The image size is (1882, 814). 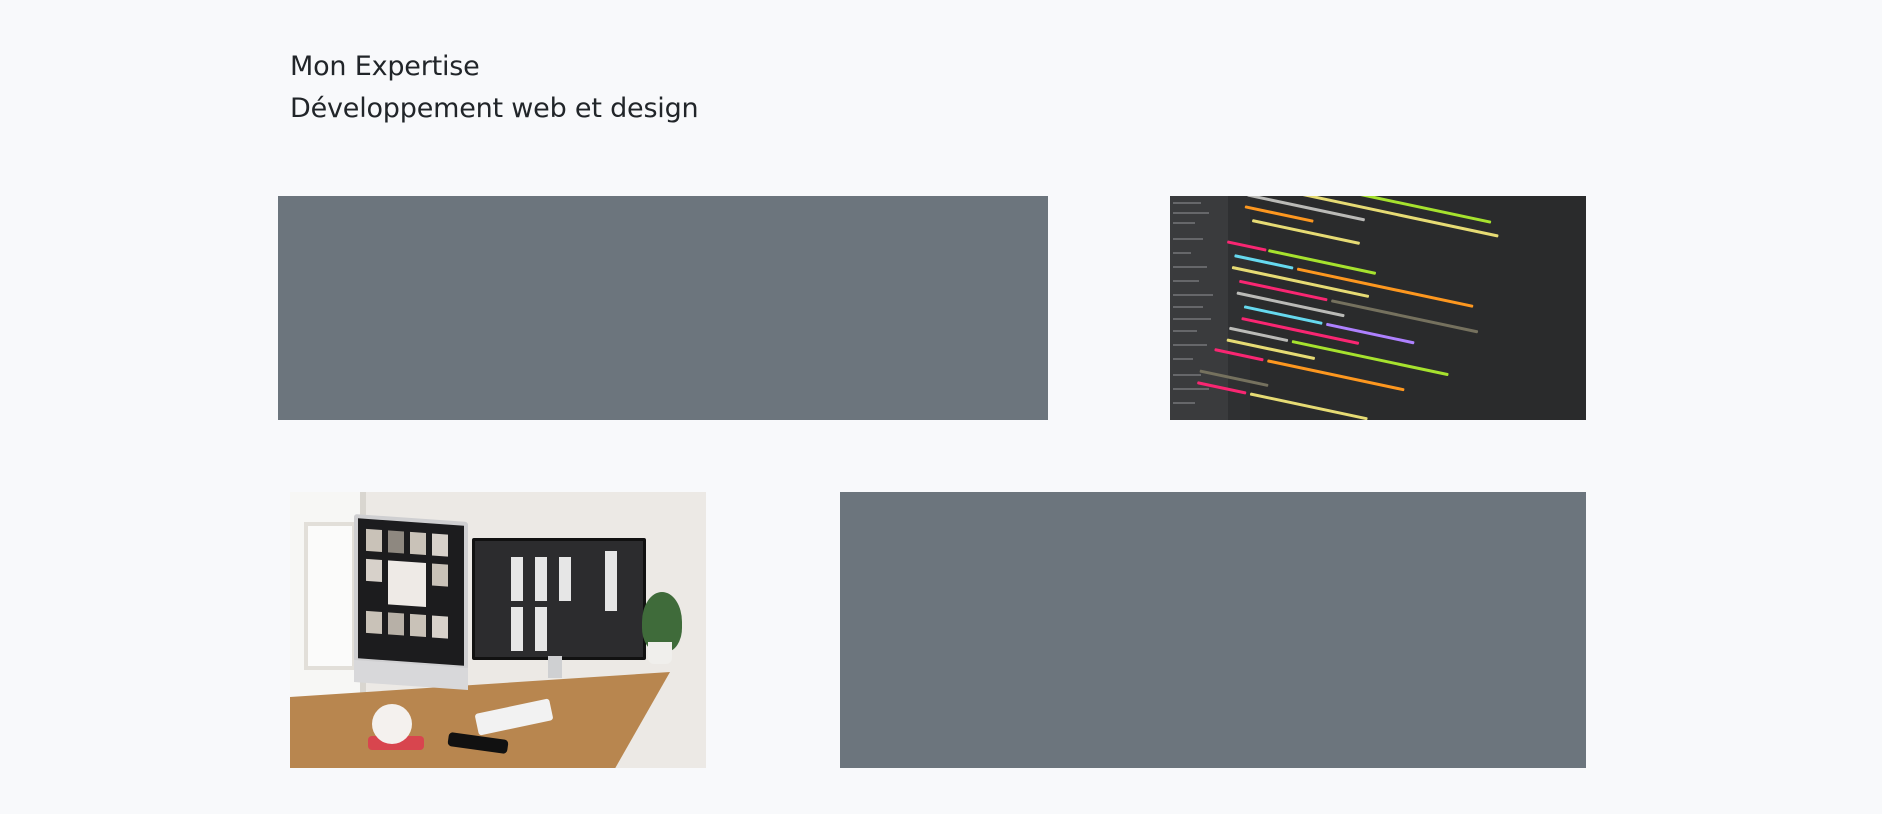 I want to click on image-placeholder-bottom-right, so click(x=1213, y=630).